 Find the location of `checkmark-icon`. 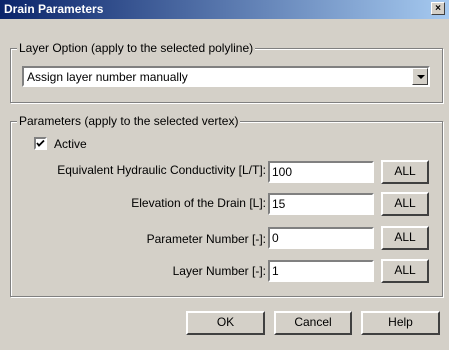

checkmark-icon is located at coordinates (40, 143).